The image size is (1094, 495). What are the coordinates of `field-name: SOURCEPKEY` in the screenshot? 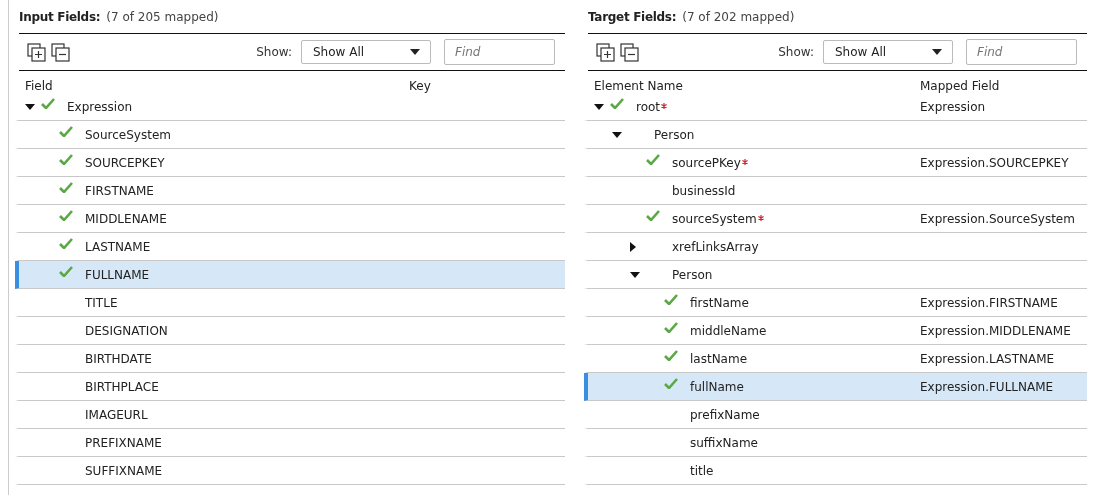 It's located at (125, 162).